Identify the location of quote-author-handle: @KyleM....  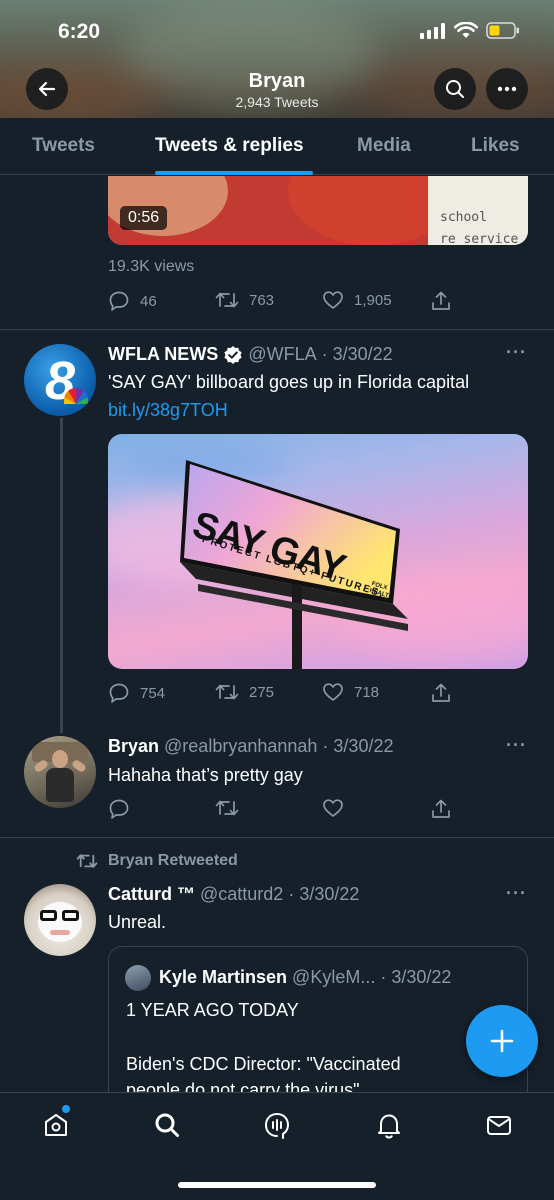
(334, 977).